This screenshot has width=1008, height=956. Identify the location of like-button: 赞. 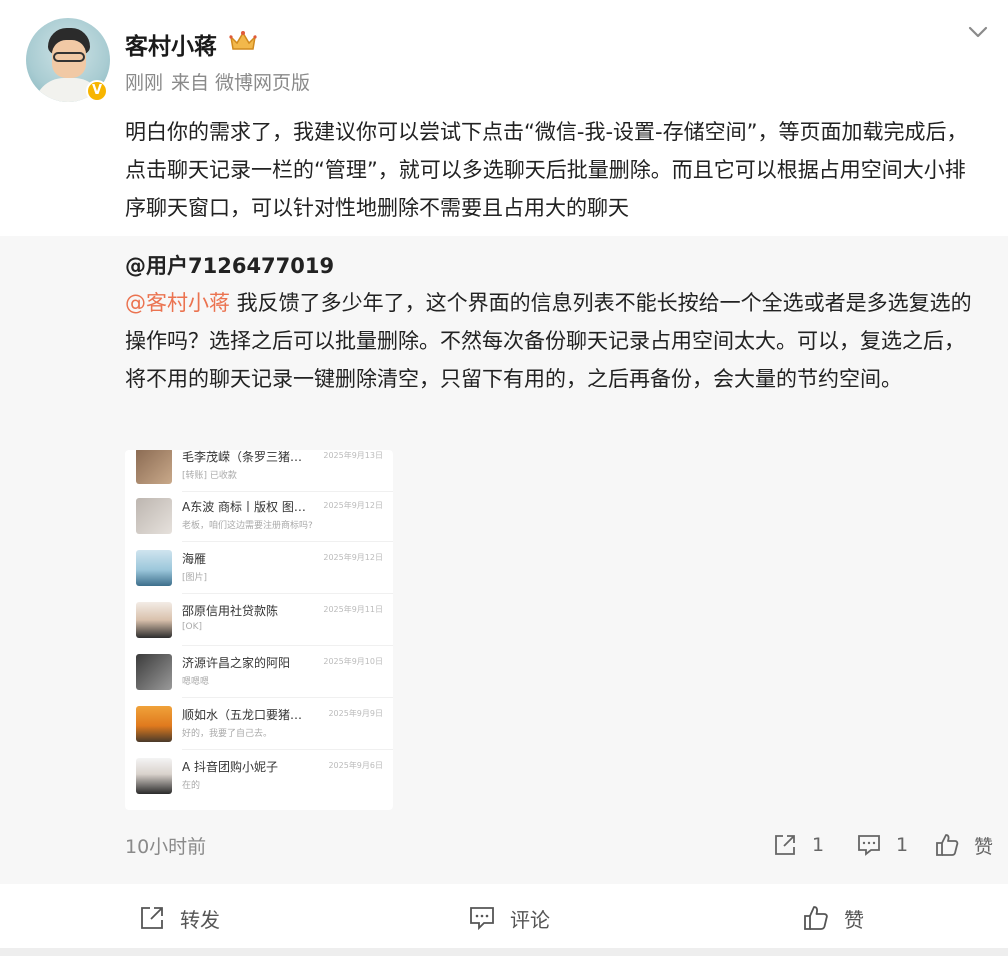
(833, 918).